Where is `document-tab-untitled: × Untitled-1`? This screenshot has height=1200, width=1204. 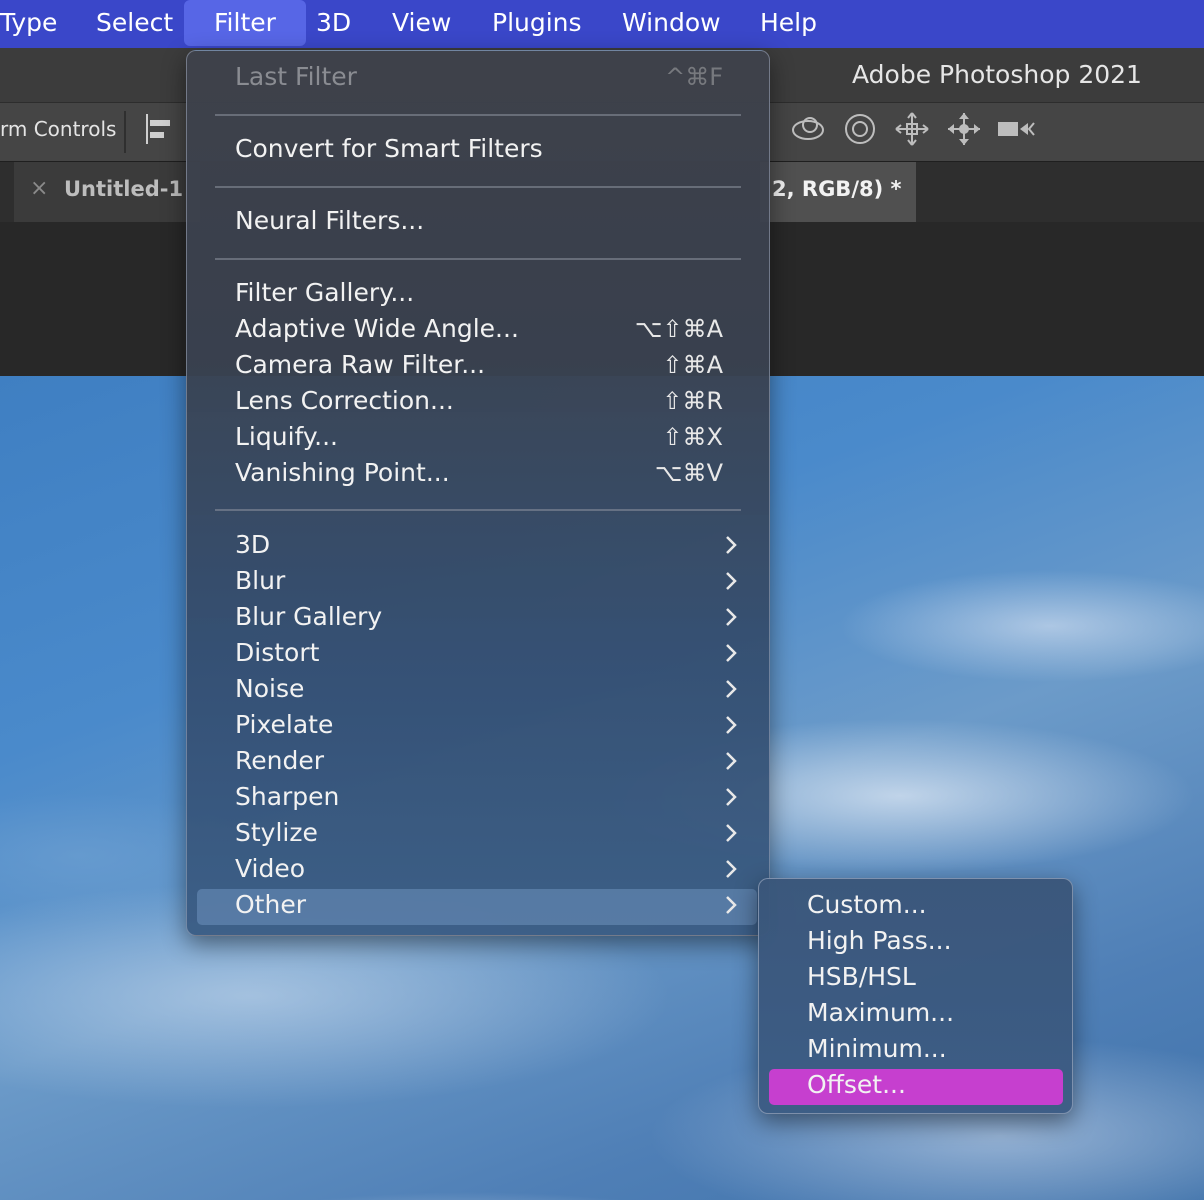
document-tab-untitled: × Untitled-1 is located at coordinates (107, 192).